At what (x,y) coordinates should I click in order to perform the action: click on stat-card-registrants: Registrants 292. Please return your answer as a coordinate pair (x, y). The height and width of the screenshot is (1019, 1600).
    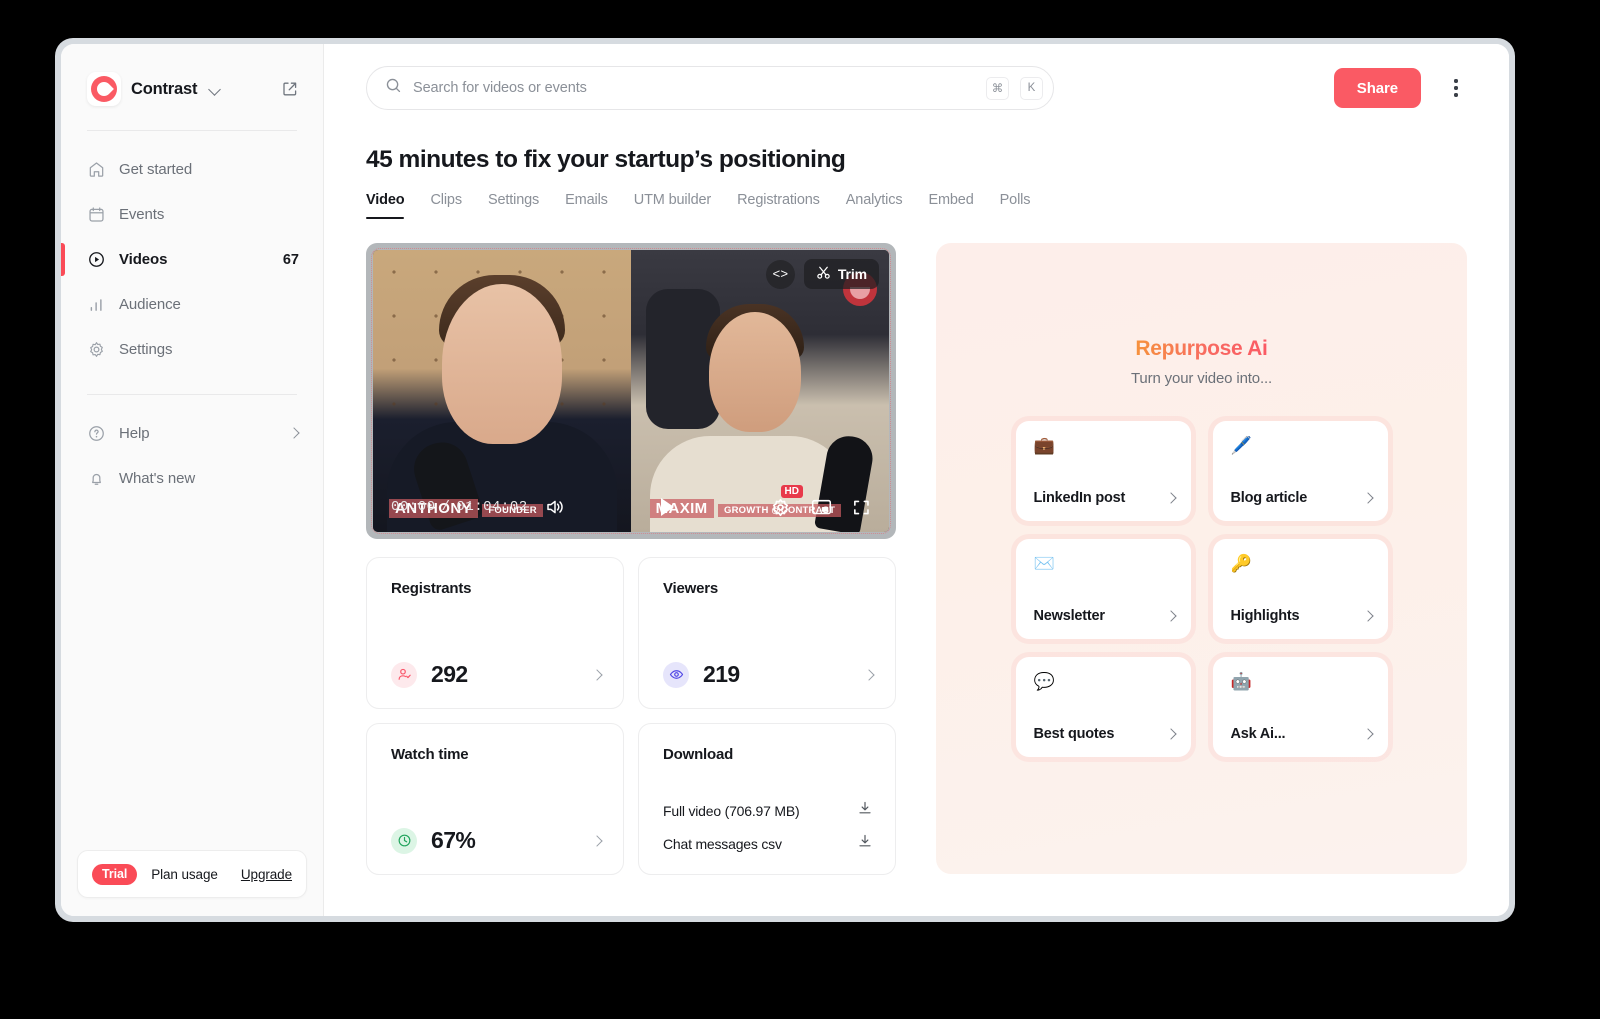
    Looking at the image, I should click on (495, 633).